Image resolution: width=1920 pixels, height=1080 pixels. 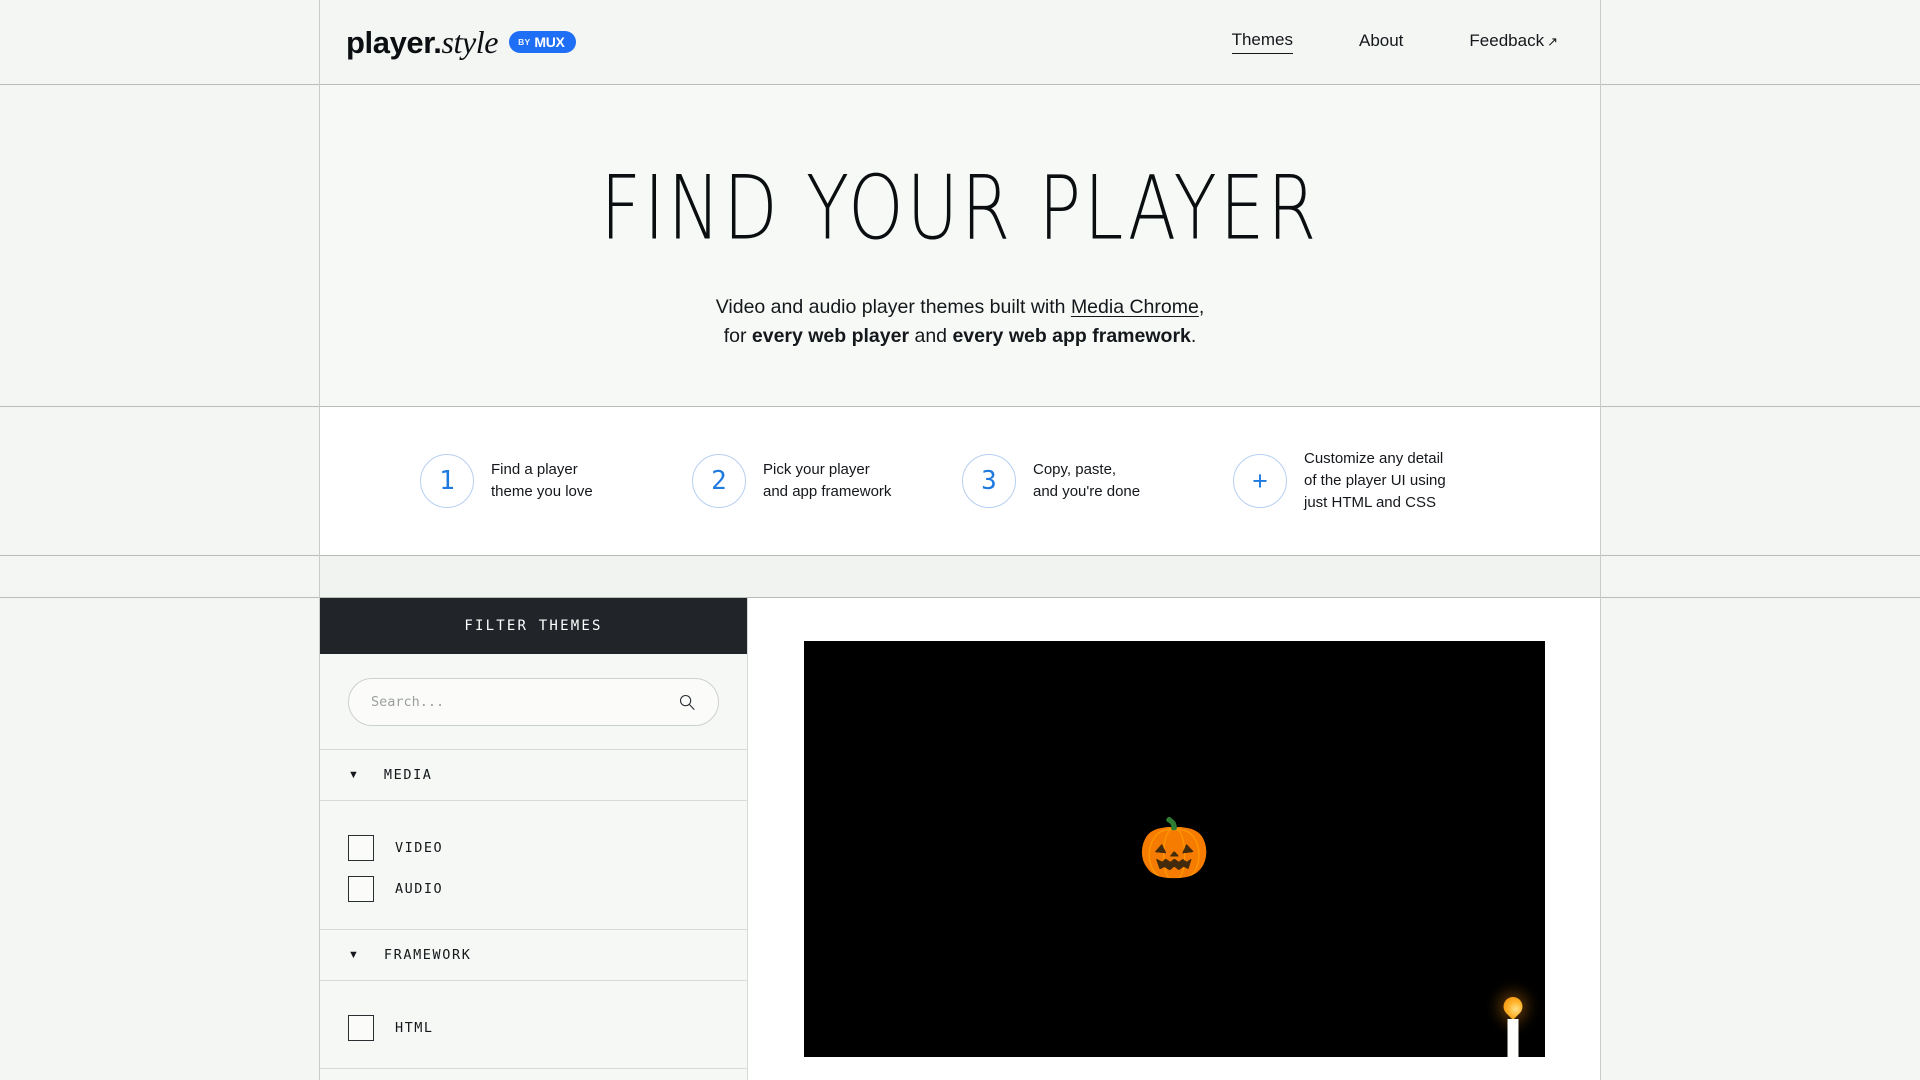 I want to click on filter-section-label-framework: FRAMEWORK, so click(x=427, y=955).